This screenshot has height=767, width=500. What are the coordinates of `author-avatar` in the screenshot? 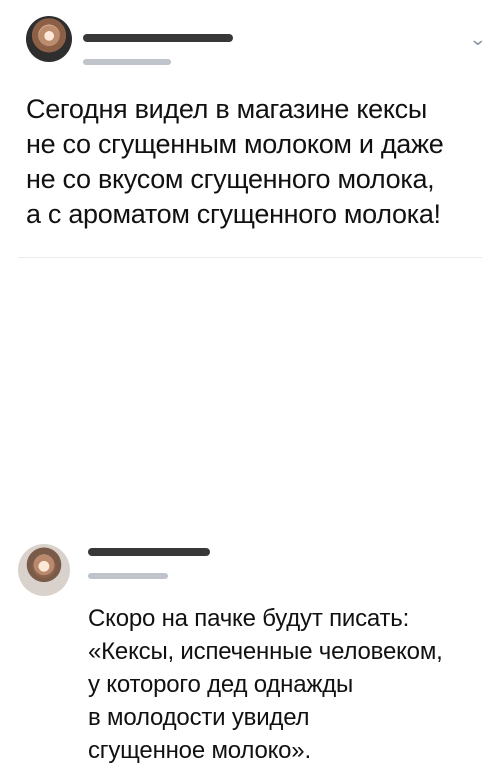 It's located at (49, 39).